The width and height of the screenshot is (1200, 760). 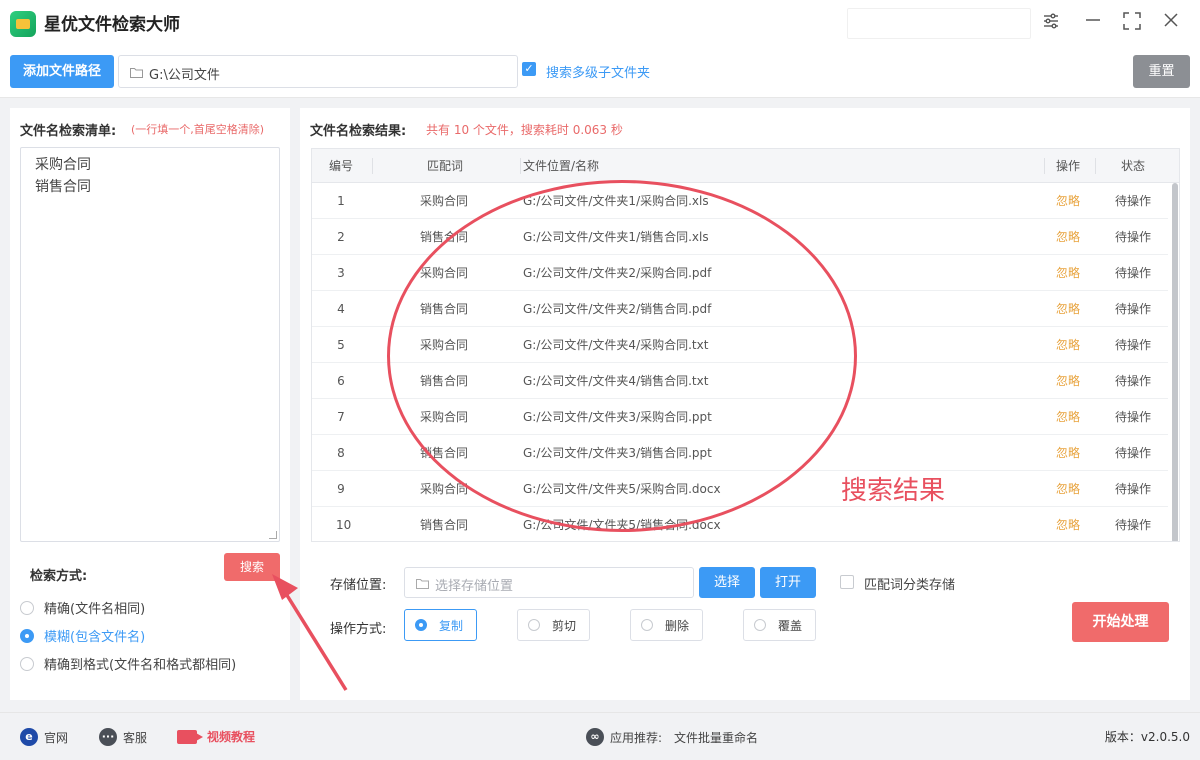 What do you see at coordinates (740, 524) in the screenshot?
I see `table-row: 10 销售合同 G:/公司文件/文件夹5/销售合同.docx 忽略 待操作` at bounding box center [740, 524].